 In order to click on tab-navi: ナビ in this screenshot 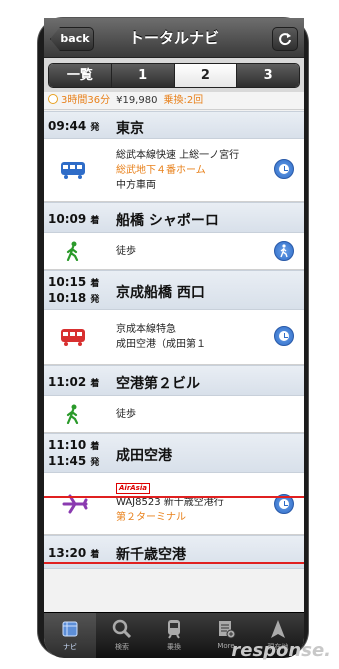, I will do `click(70, 635)`.